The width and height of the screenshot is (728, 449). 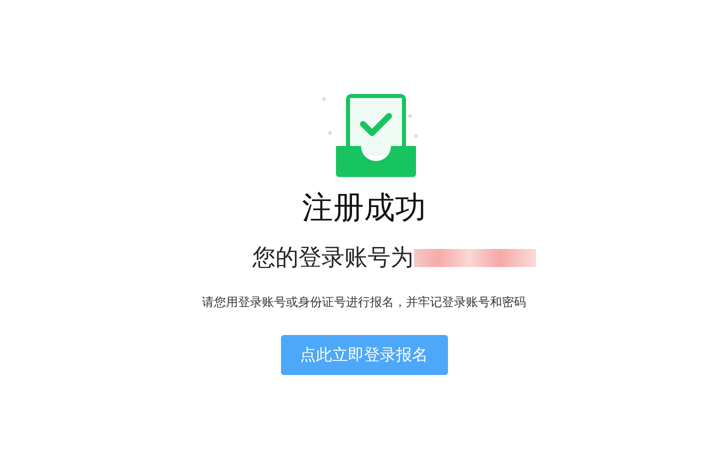 I want to click on page-title: 注册成功, so click(x=364, y=208).